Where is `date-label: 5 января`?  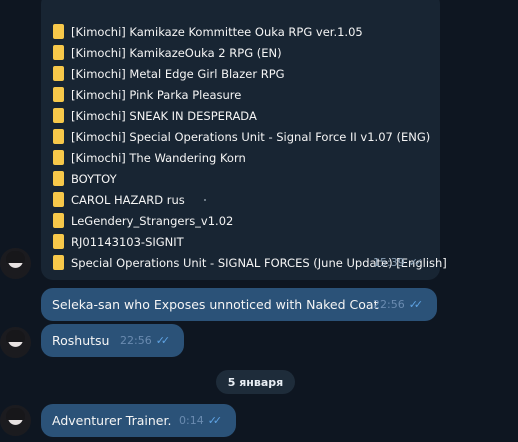
date-label: 5 января is located at coordinates (255, 382).